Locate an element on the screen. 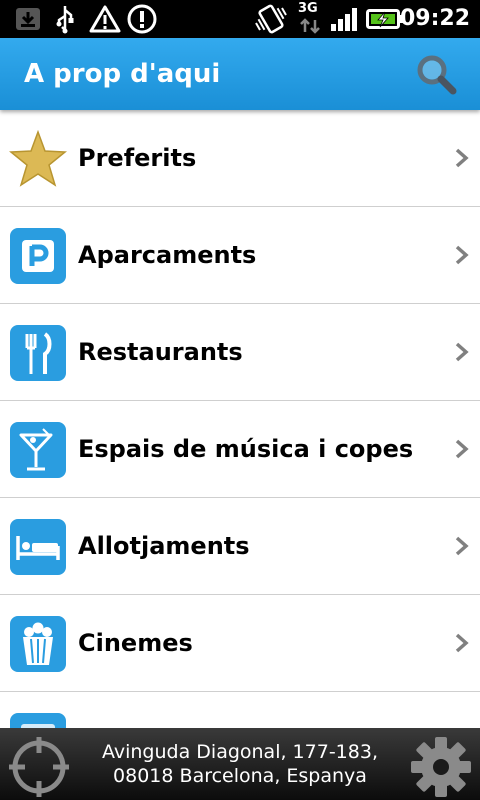 The width and height of the screenshot is (480, 800). search-icon is located at coordinates (437, 75).